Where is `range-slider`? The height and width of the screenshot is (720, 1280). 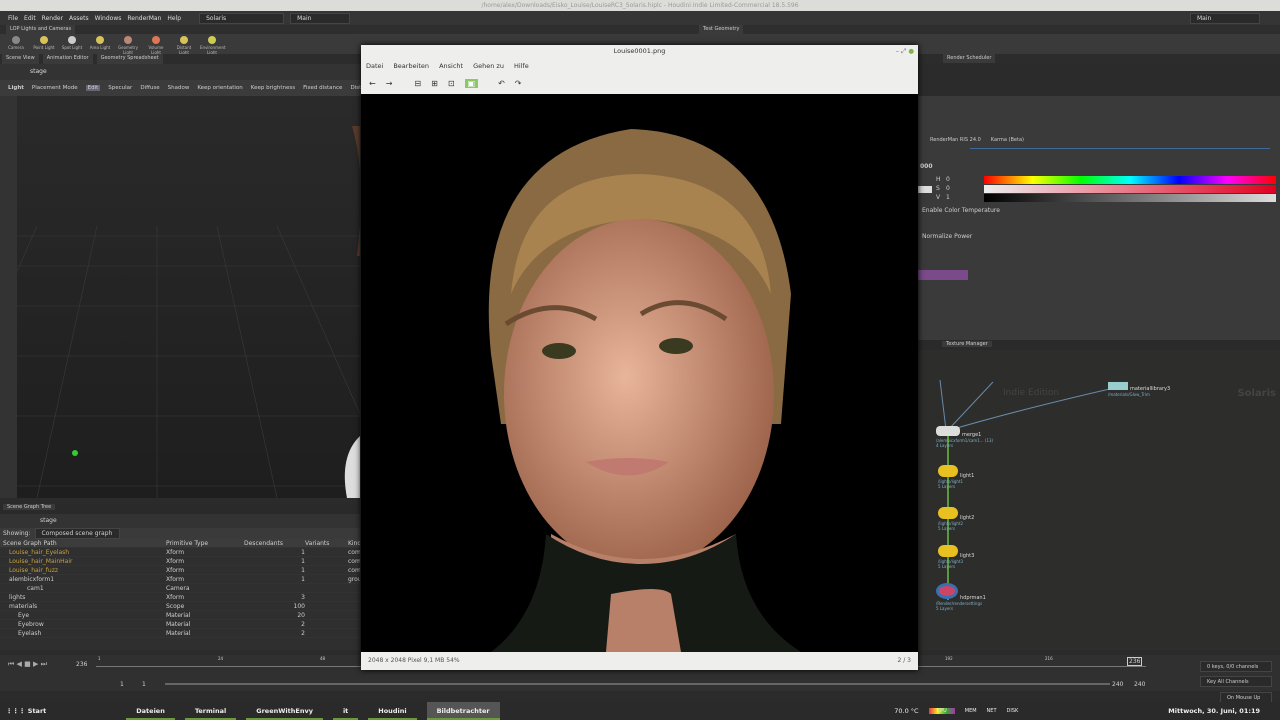 range-slider is located at coordinates (637, 684).